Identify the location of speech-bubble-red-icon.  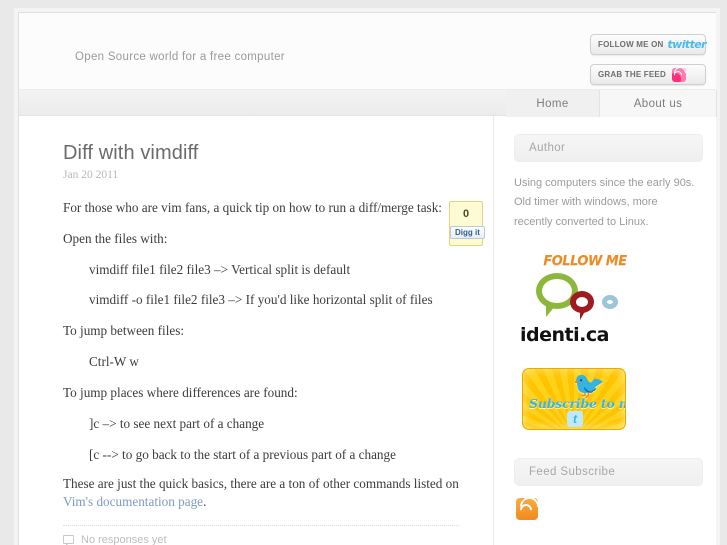
(582, 305).